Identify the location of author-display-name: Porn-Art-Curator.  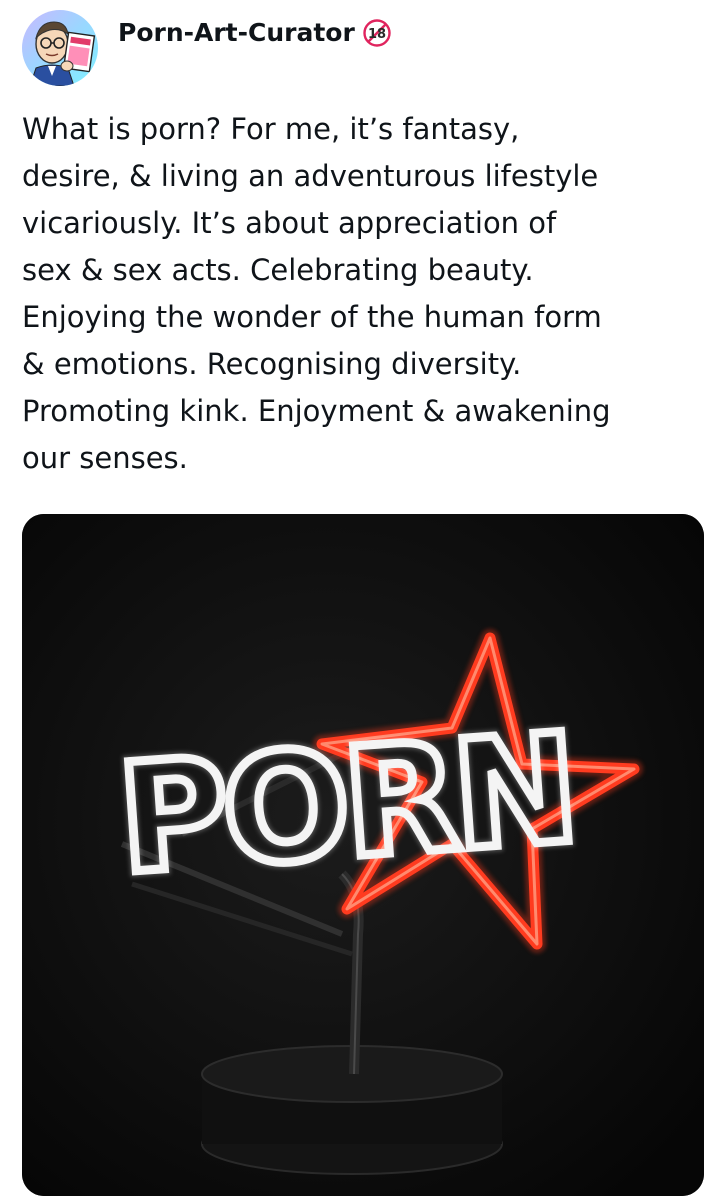
(236, 32).